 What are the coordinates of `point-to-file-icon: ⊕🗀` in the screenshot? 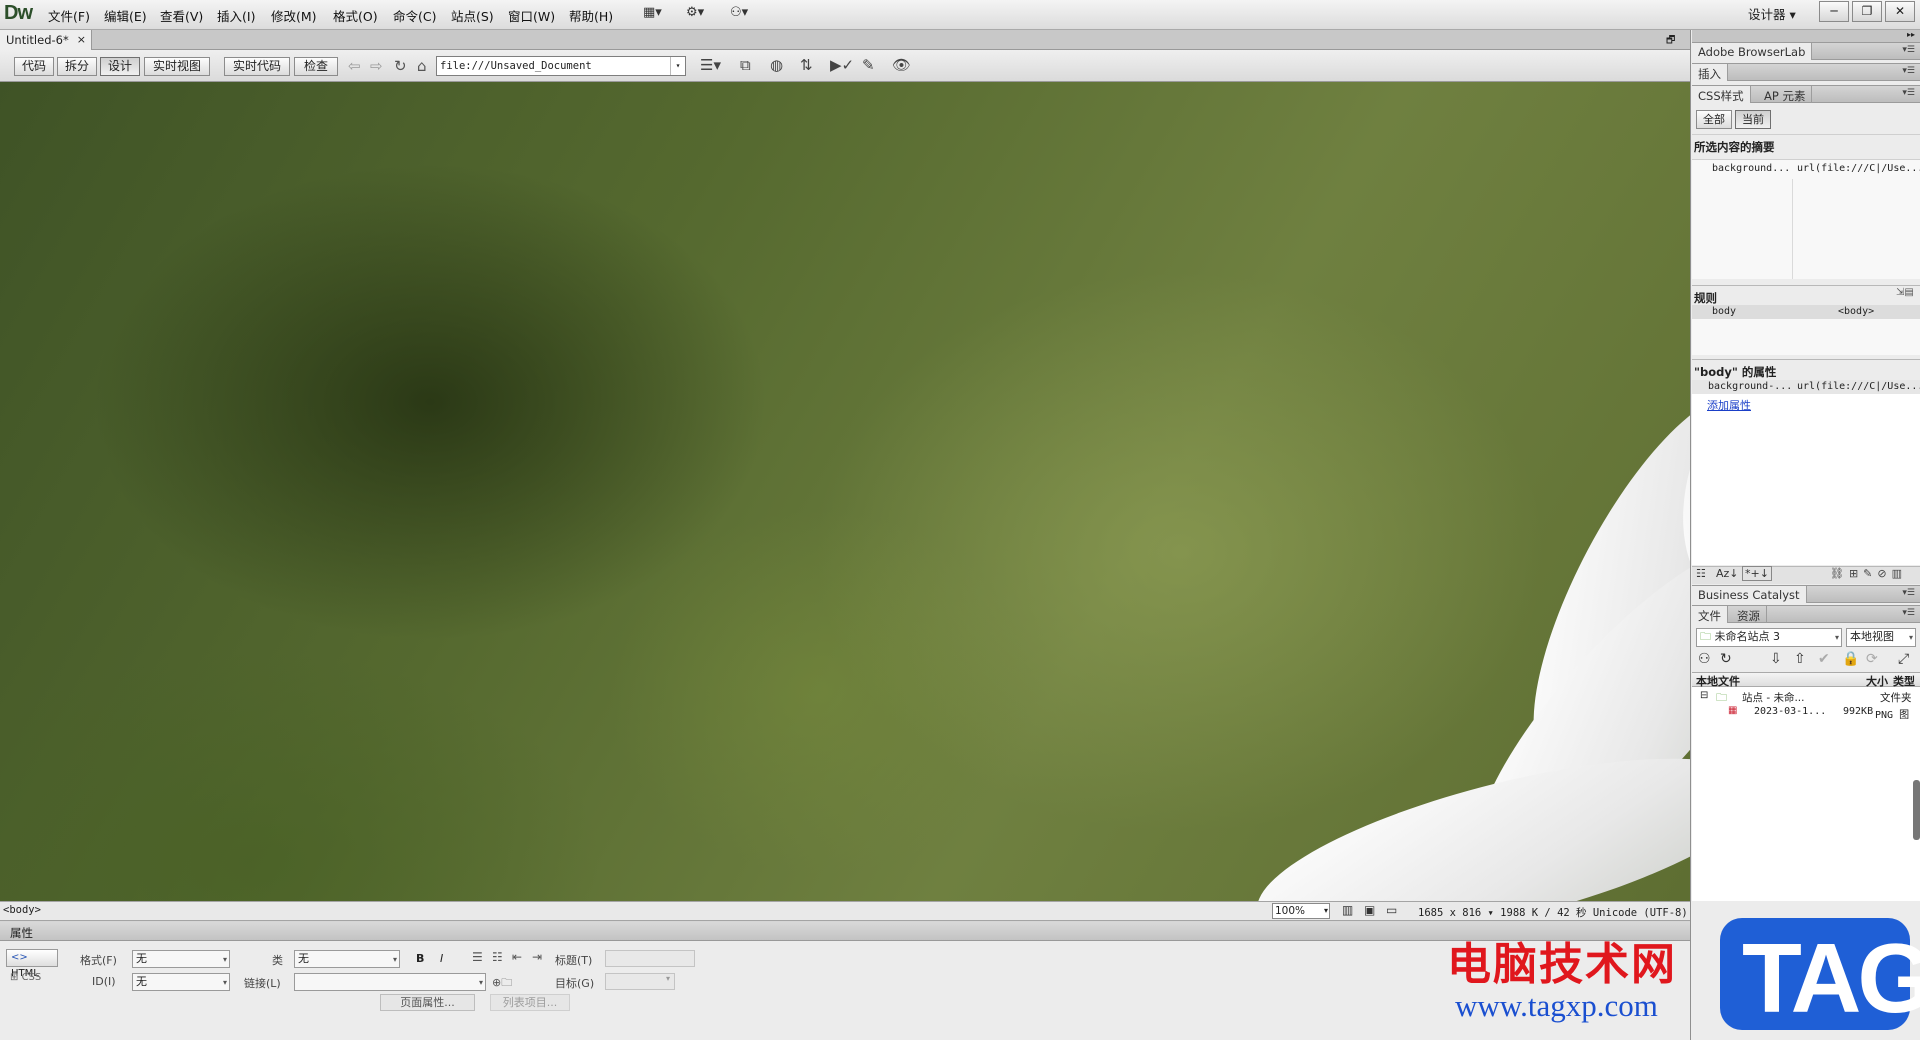 It's located at (502, 983).